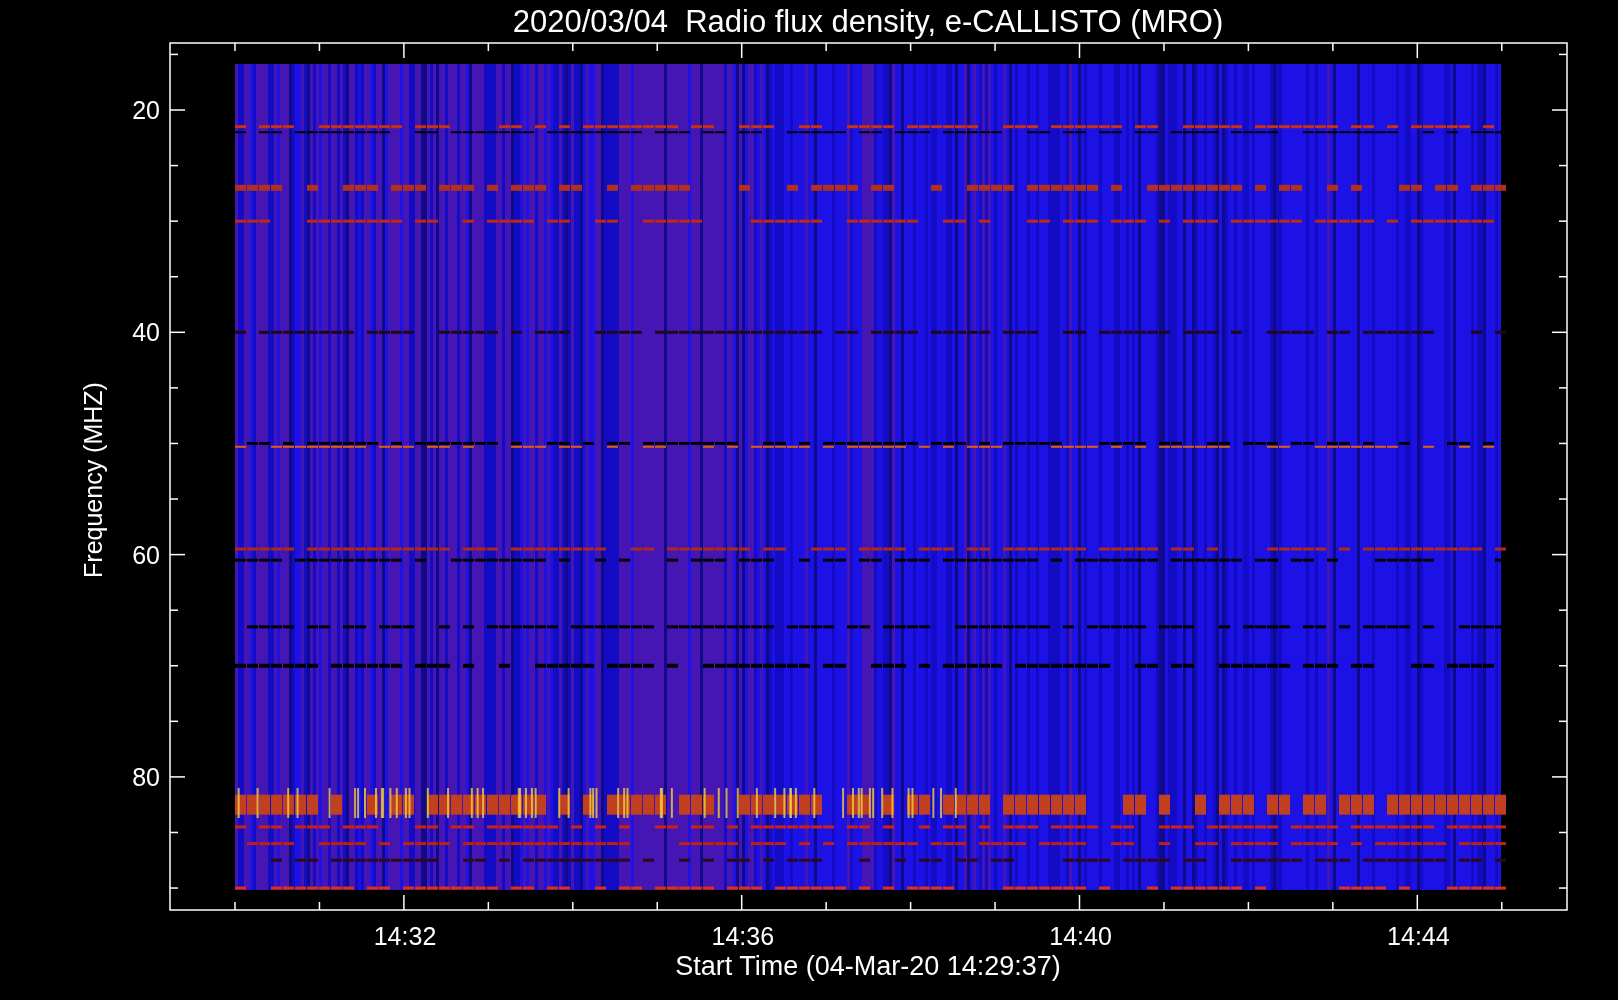  Describe the element at coordinates (146, 554) in the screenshot. I see `y-tick-label: 60` at that location.